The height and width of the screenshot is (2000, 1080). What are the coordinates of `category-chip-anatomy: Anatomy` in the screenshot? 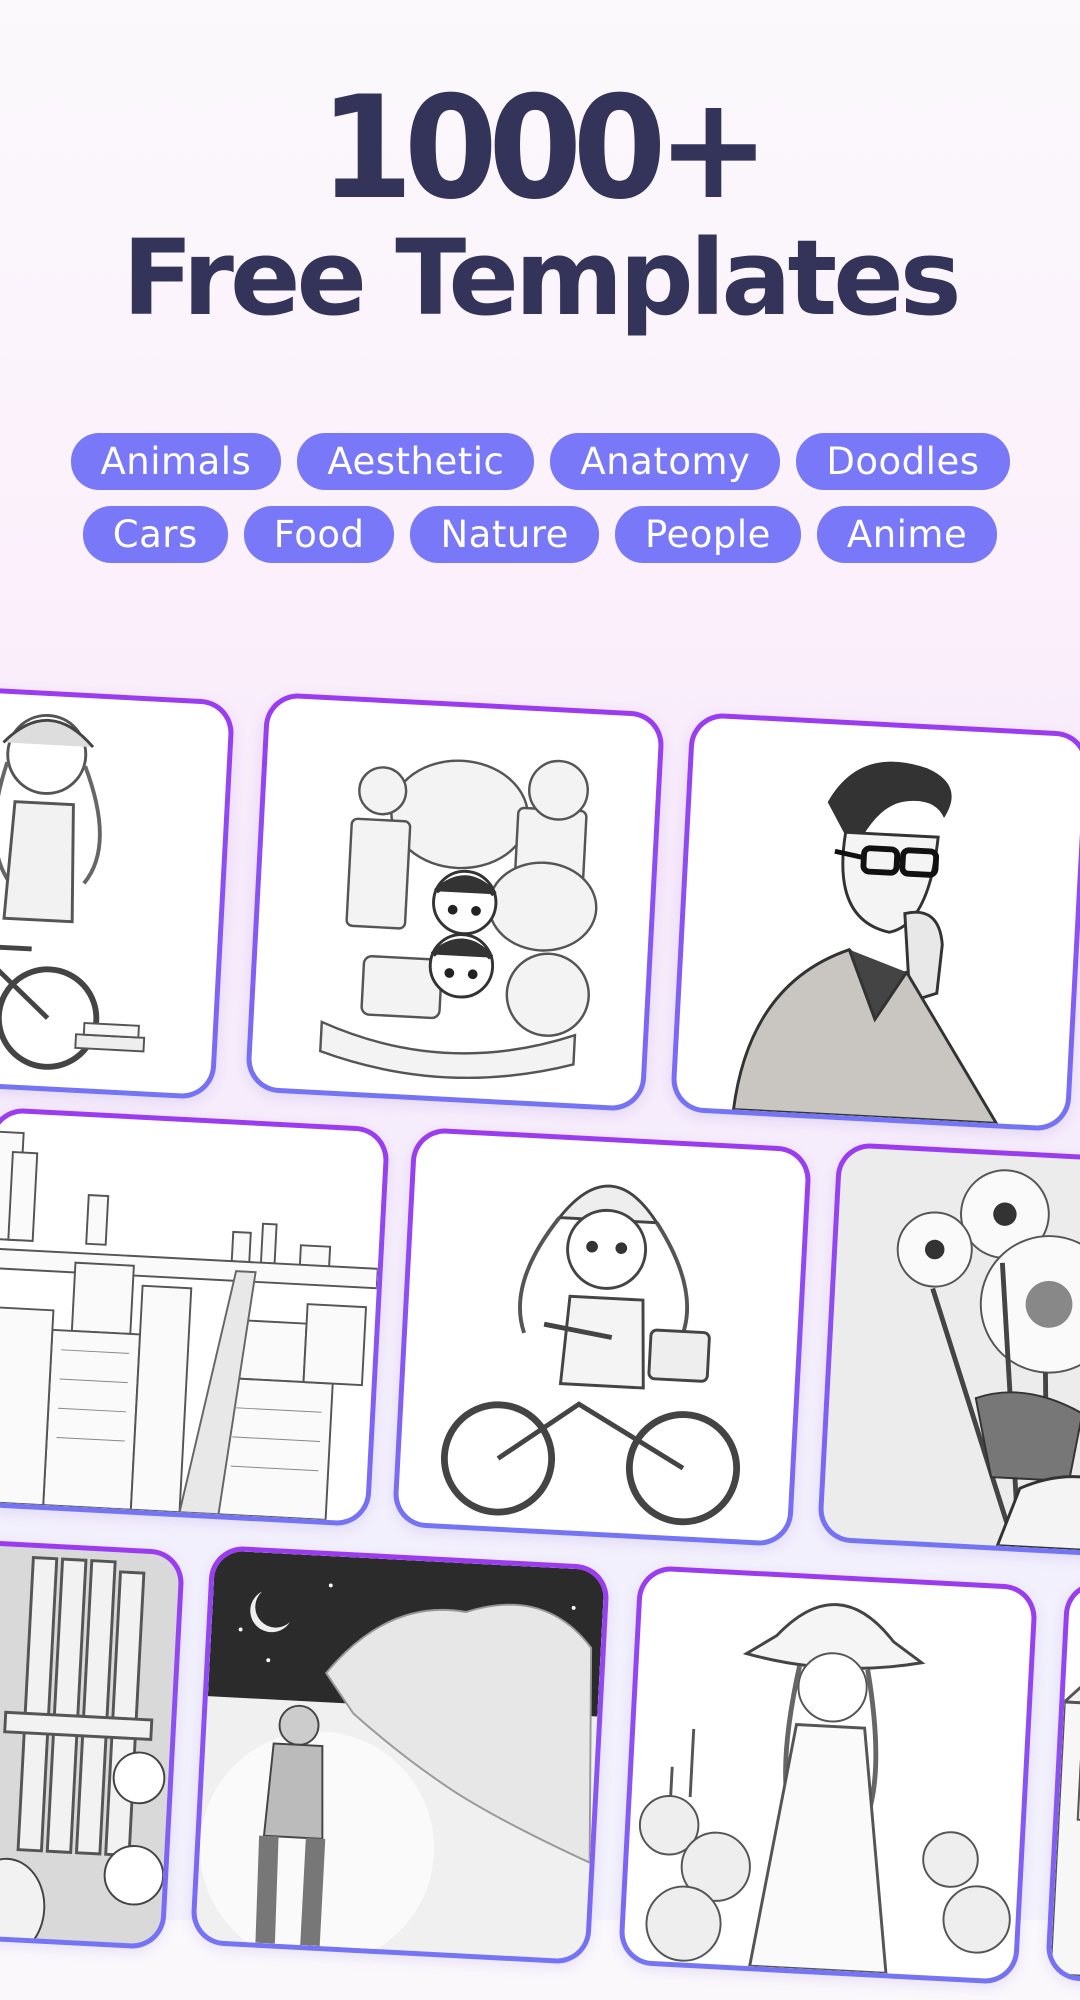 It's located at (665, 461).